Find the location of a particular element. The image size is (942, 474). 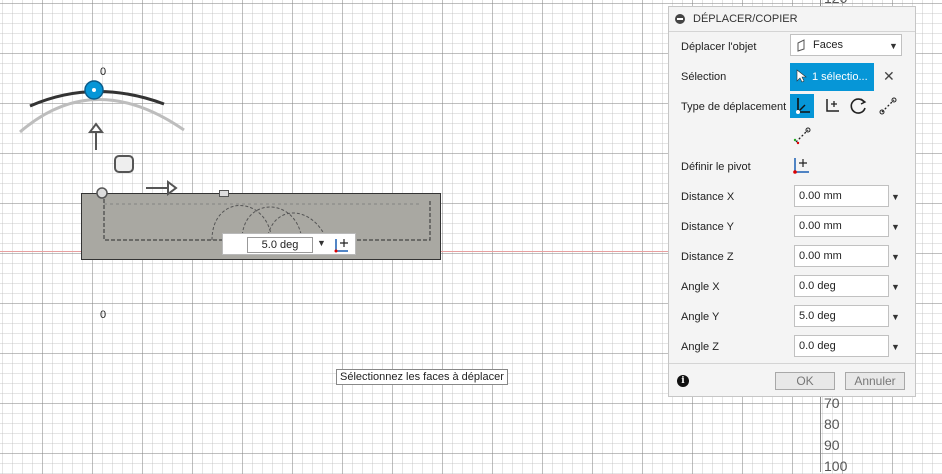

angle-input-chip: 5.0 deg ▼ is located at coordinates (289, 244).